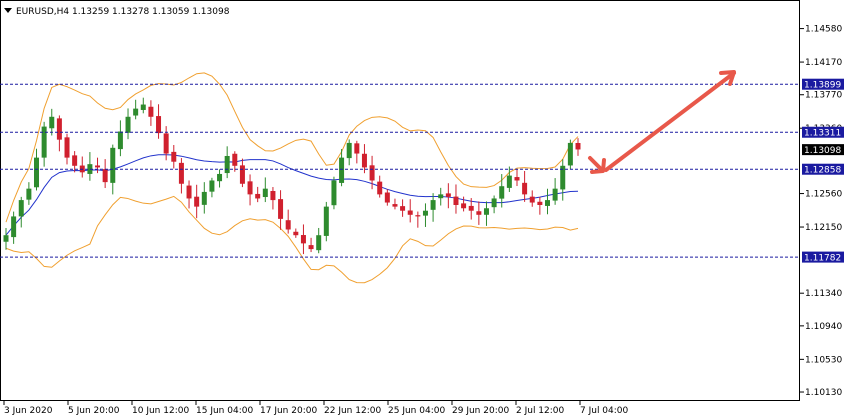 This screenshot has height=419, width=846. Describe the element at coordinates (288, 411) in the screenshot. I see `x-tick-label: 17 Jun 20:00` at that location.